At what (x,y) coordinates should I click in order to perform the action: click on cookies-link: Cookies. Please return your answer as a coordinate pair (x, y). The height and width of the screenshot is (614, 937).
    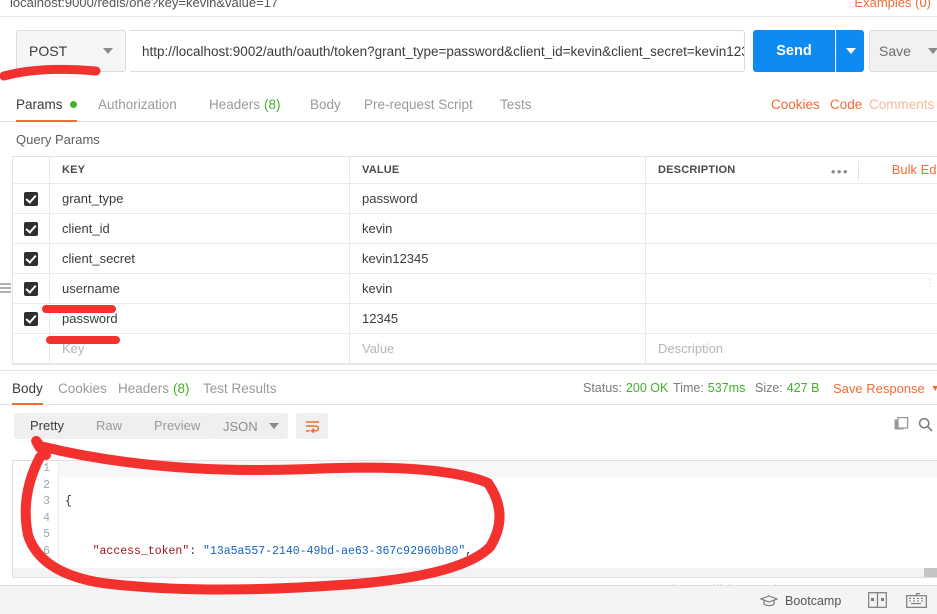
    Looking at the image, I should click on (795, 104).